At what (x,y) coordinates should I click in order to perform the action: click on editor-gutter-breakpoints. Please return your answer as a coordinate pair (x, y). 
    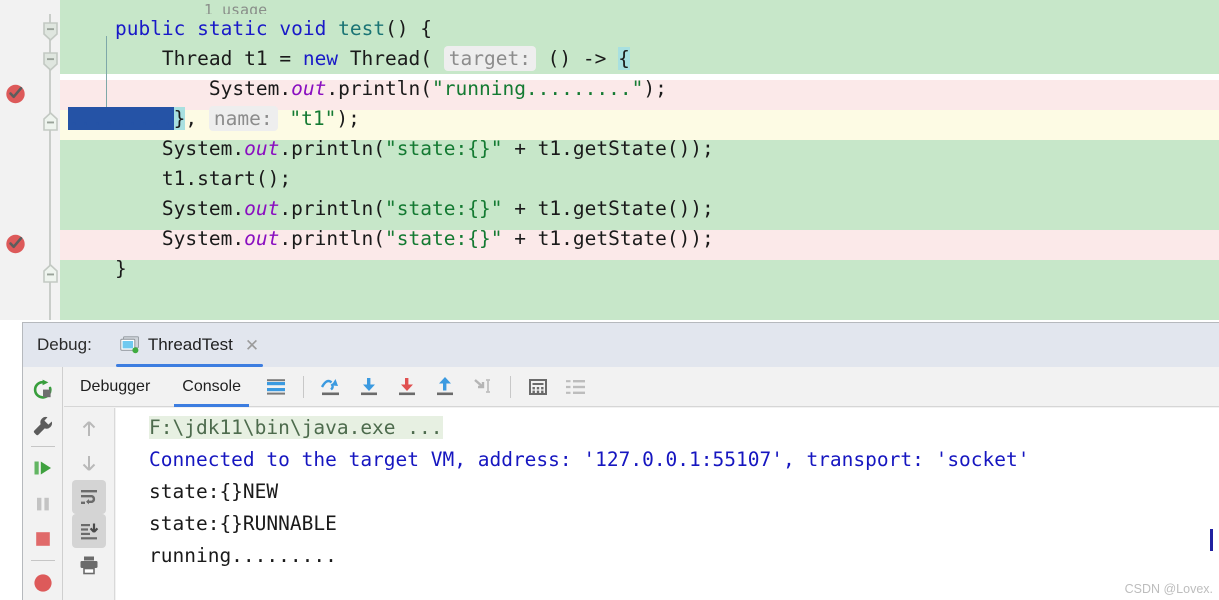
    Looking at the image, I should click on (15, 160).